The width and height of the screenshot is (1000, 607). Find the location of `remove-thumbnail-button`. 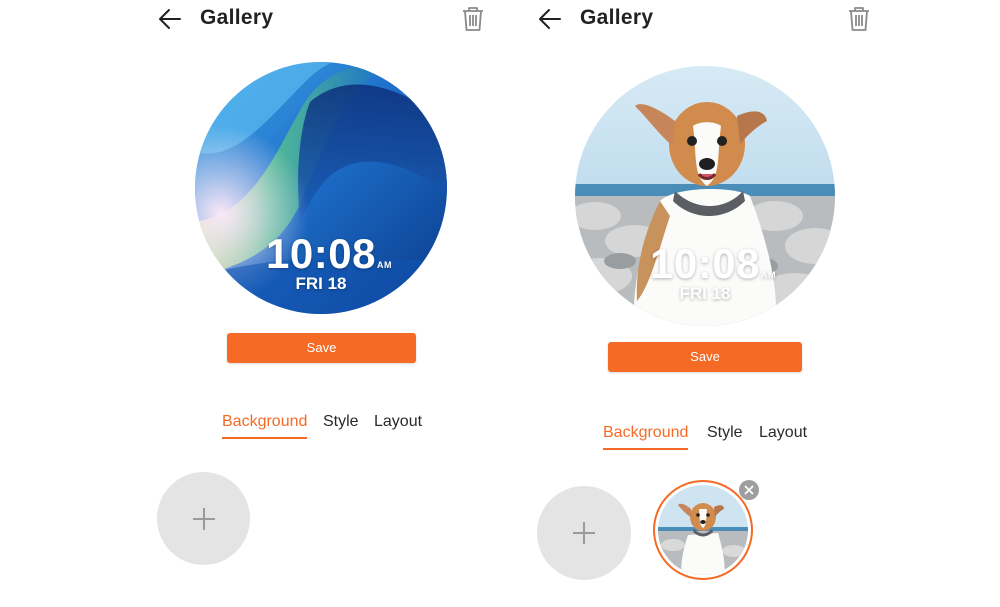

remove-thumbnail-button is located at coordinates (749, 490).